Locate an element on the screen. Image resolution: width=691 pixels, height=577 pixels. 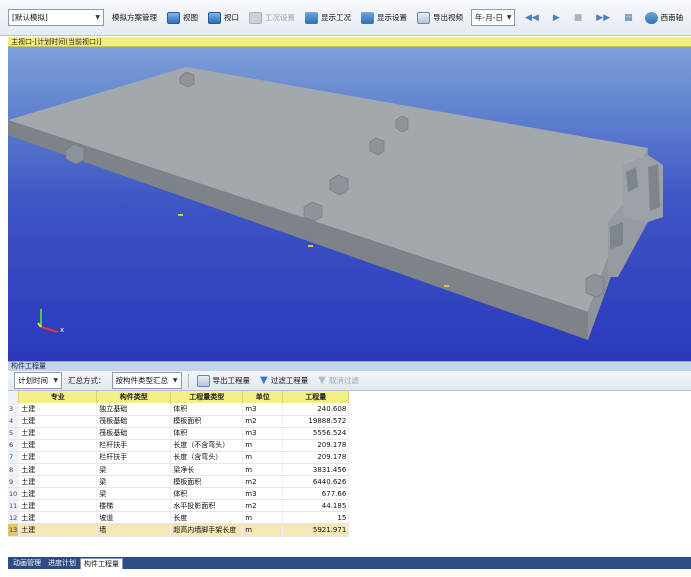
tab-animation-management: 动画管理 is located at coordinates (27, 563).